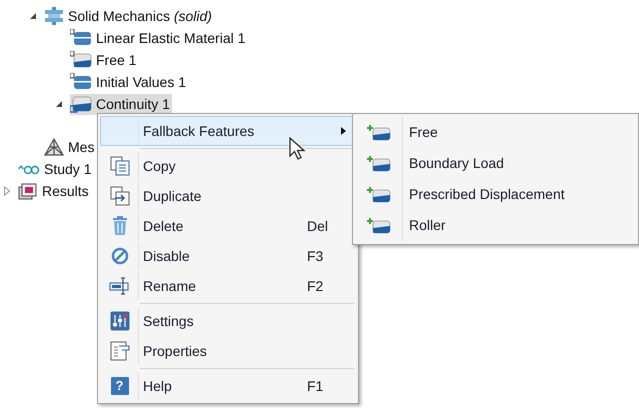 Image resolution: width=639 pixels, height=408 pixels. What do you see at coordinates (228, 196) in the screenshot?
I see `menu-item: Duplicate` at bounding box center [228, 196].